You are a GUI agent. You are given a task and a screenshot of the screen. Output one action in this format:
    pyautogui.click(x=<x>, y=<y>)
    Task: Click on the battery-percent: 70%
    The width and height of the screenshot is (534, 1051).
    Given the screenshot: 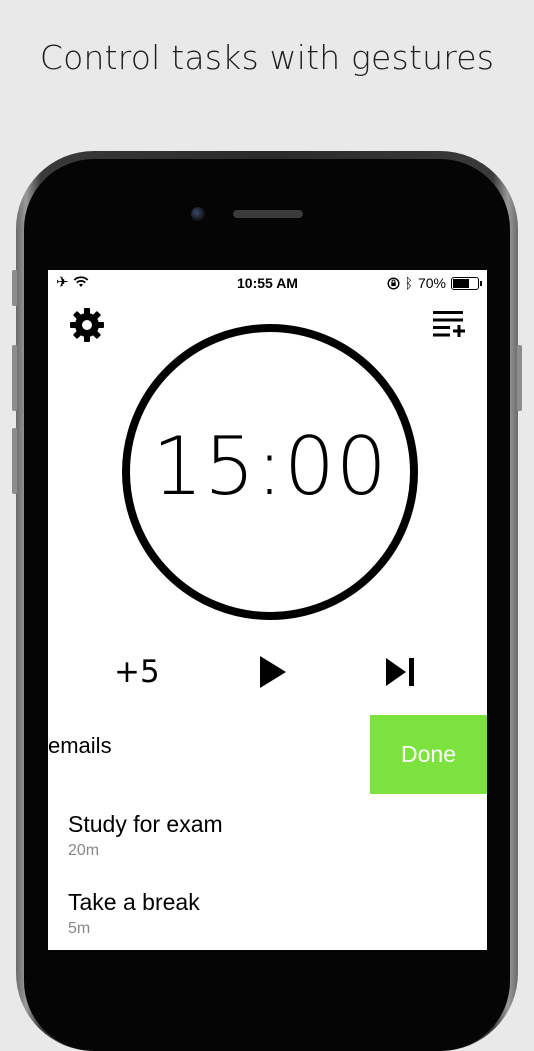 What is the action you would take?
    pyautogui.click(x=431, y=283)
    